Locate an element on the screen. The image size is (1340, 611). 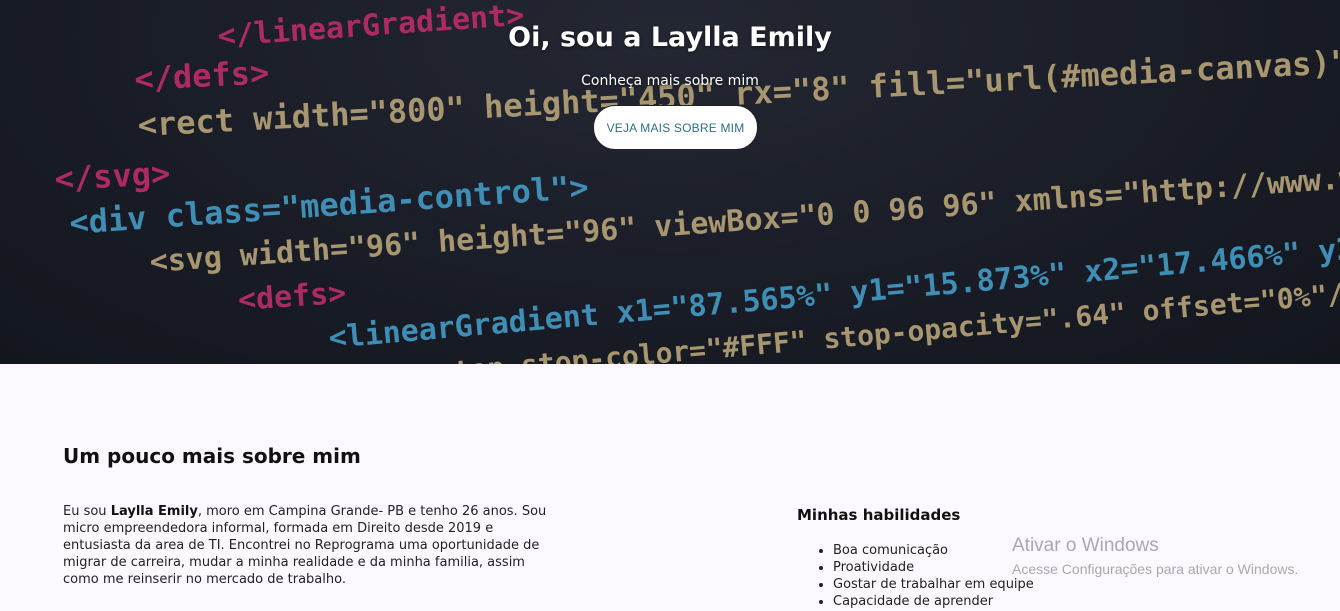
about-intro-before: Eu sou is located at coordinates (87, 511).